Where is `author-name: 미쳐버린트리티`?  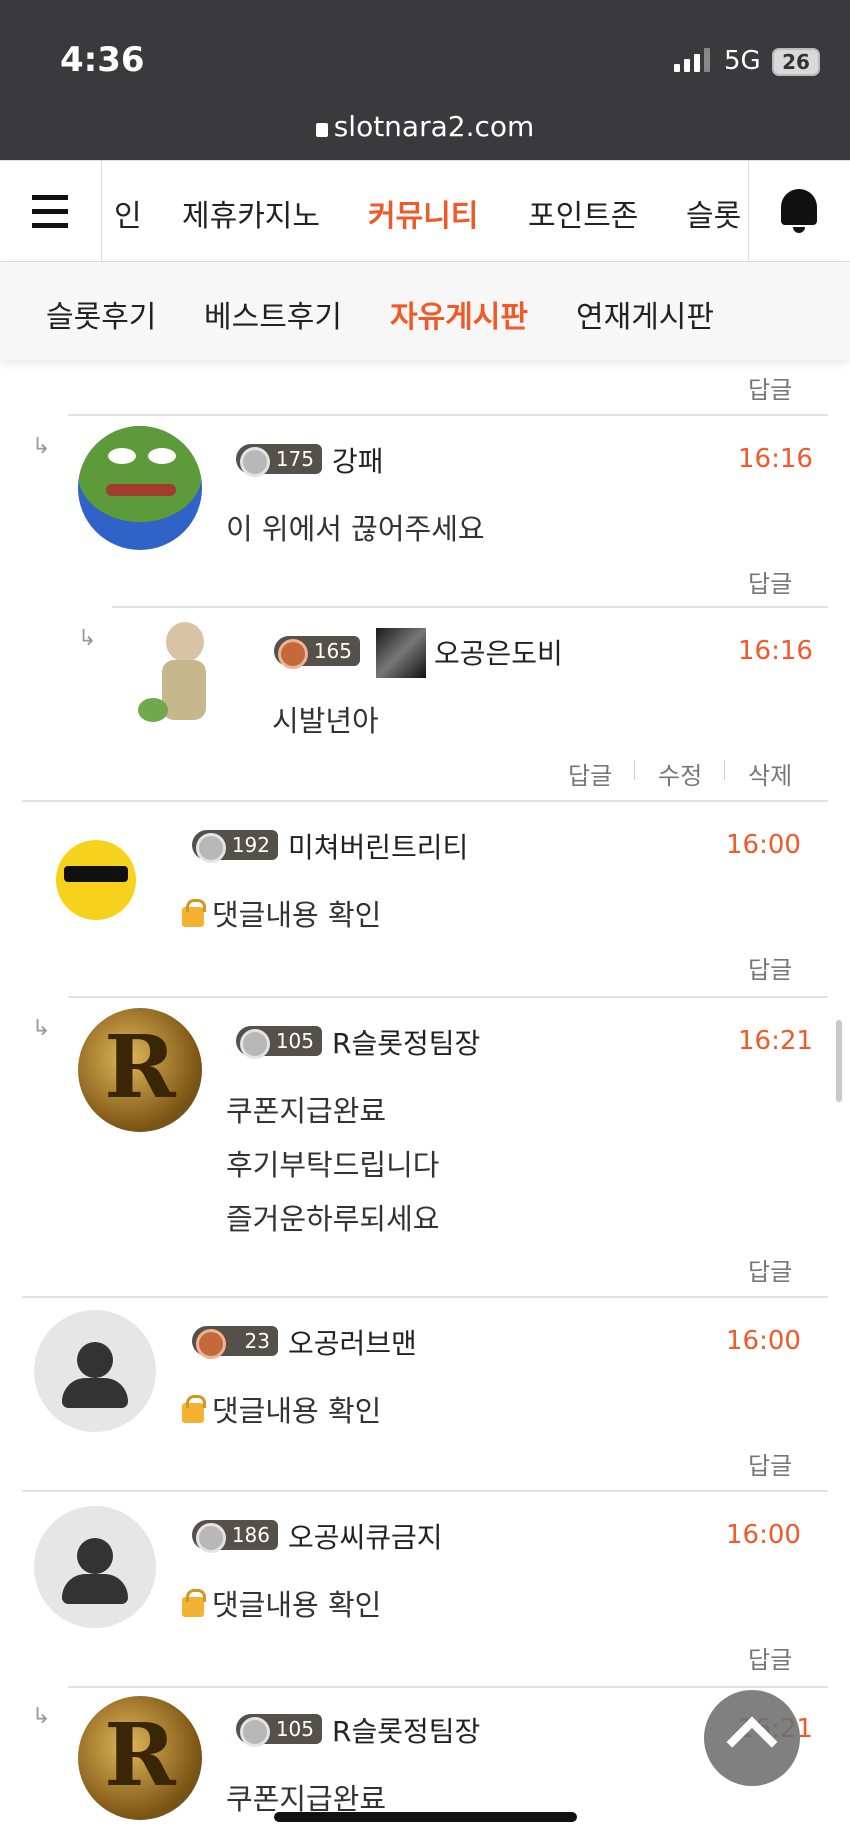
author-name: 미쳐버린트리티 is located at coordinates (378, 846).